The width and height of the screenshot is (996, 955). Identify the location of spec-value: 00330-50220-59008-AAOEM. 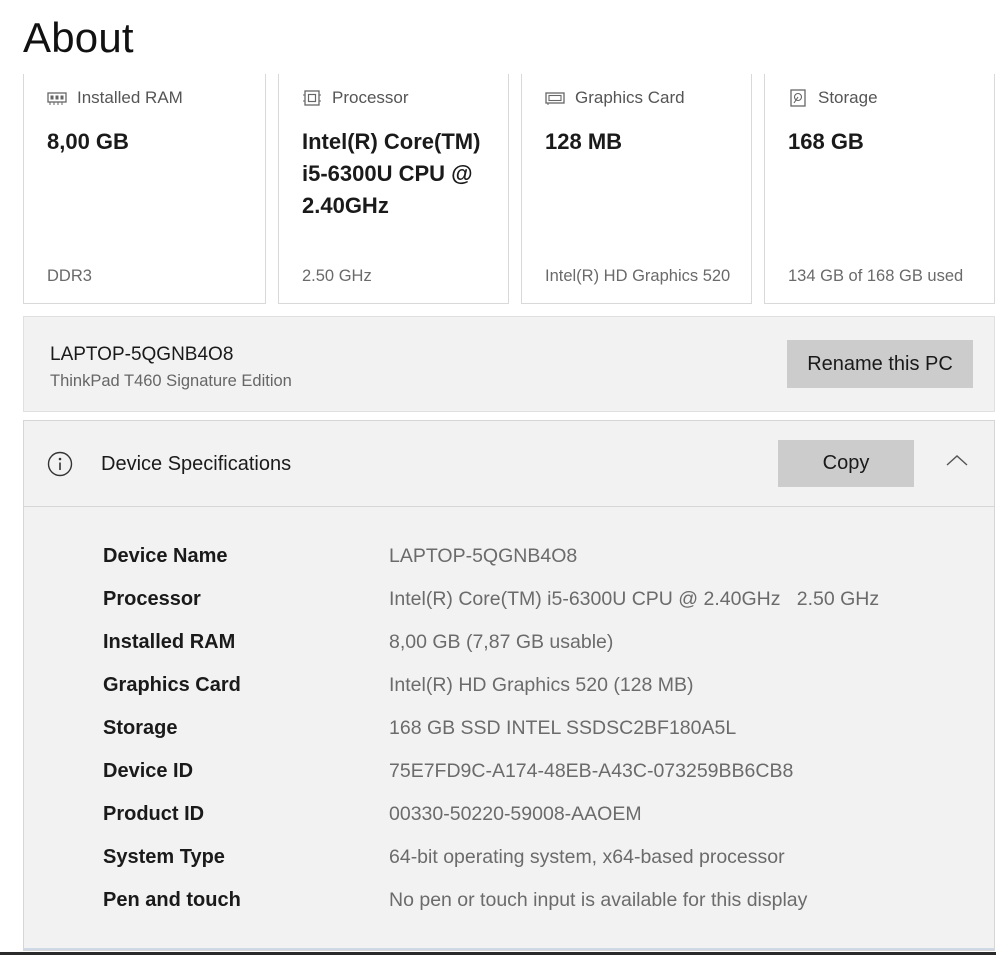
(515, 814).